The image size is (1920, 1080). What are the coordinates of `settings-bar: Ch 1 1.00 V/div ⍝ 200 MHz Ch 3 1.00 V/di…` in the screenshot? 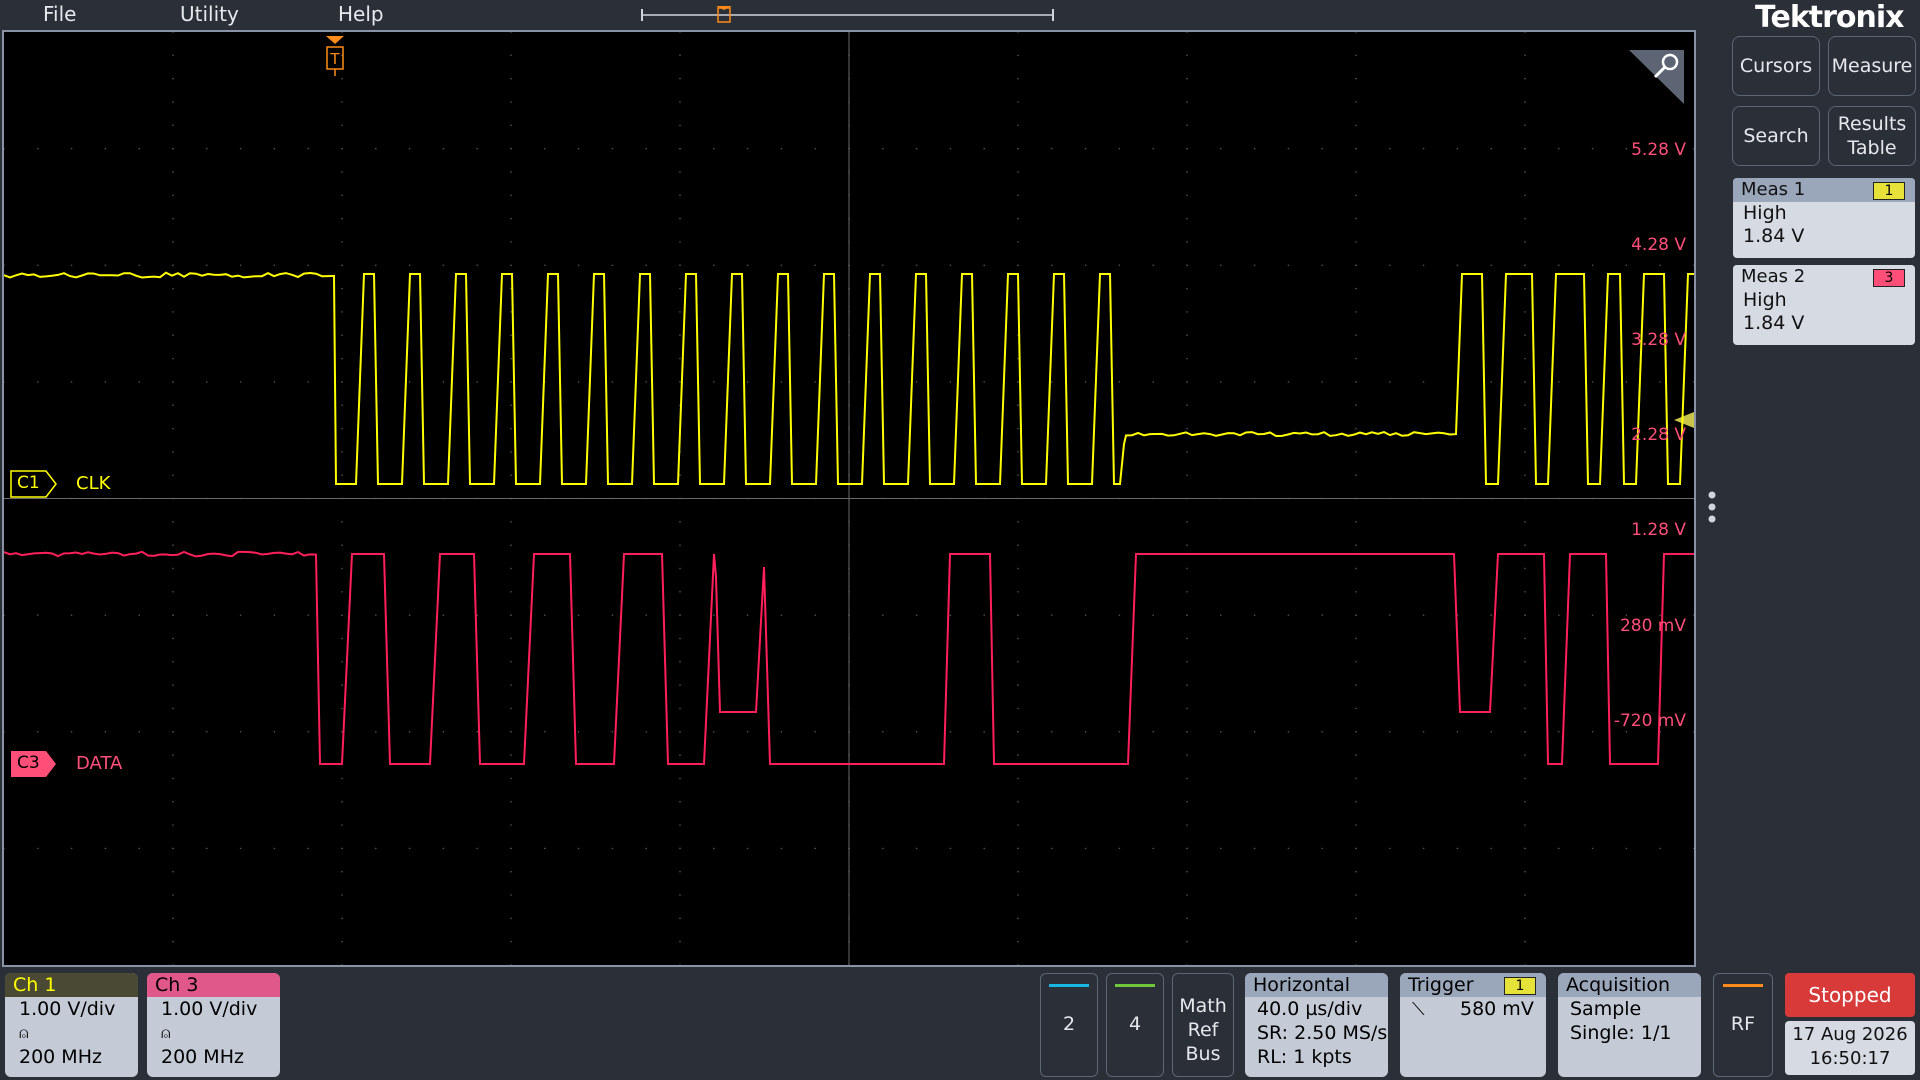 It's located at (960, 1023).